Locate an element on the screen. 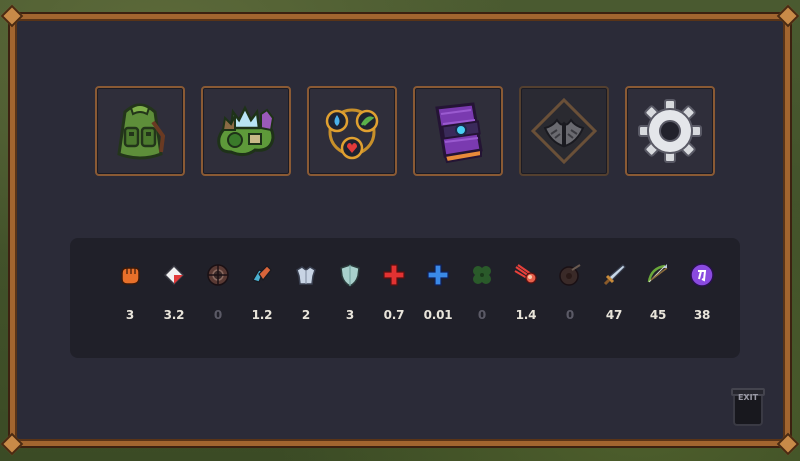 The width and height of the screenshot is (800, 461). map-button is located at coordinates (246, 131).